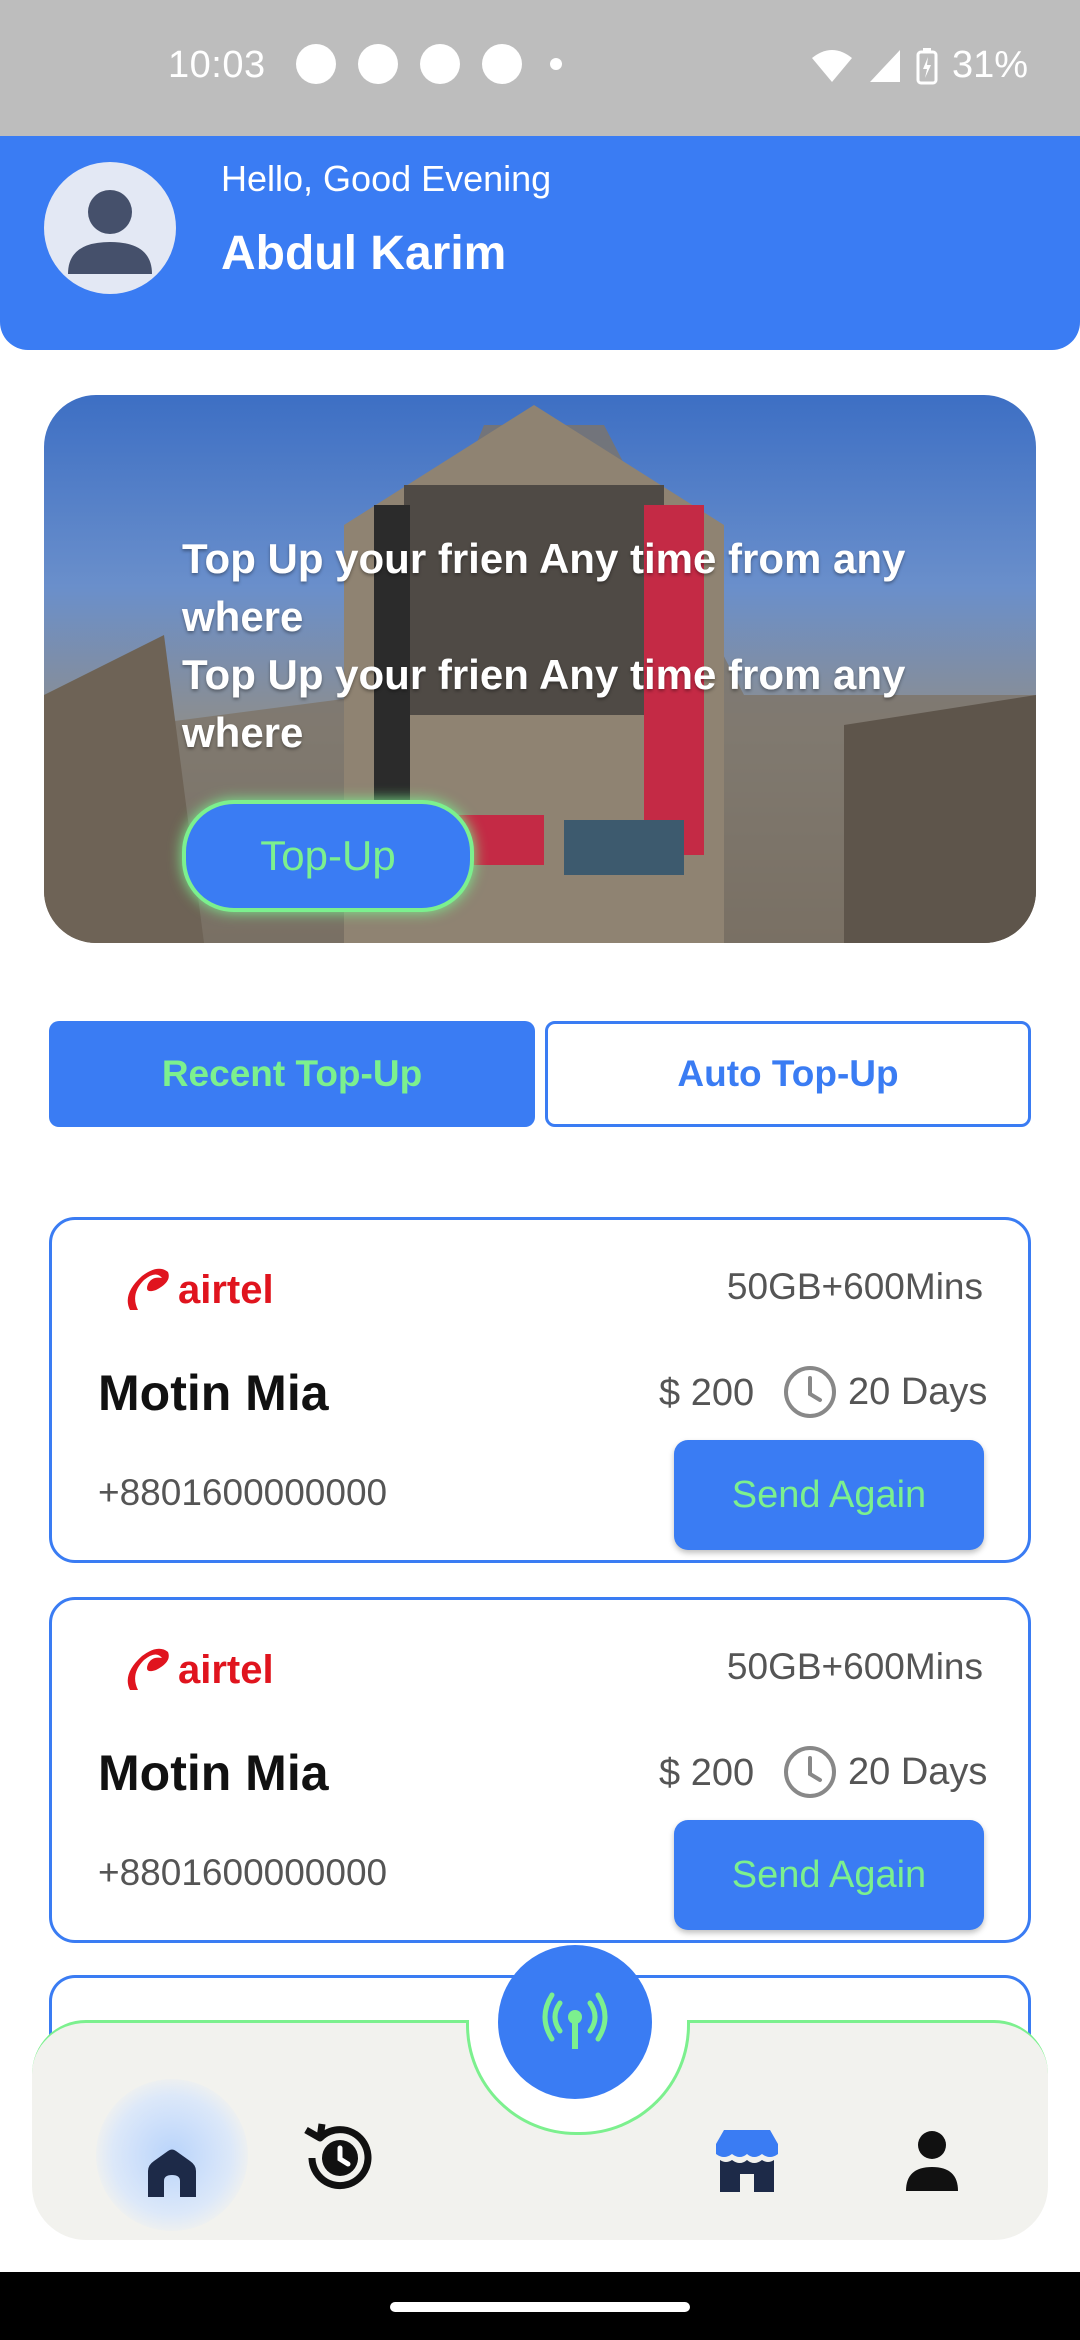 The width and height of the screenshot is (1080, 2340). I want to click on nav-store, so click(747, 2161).